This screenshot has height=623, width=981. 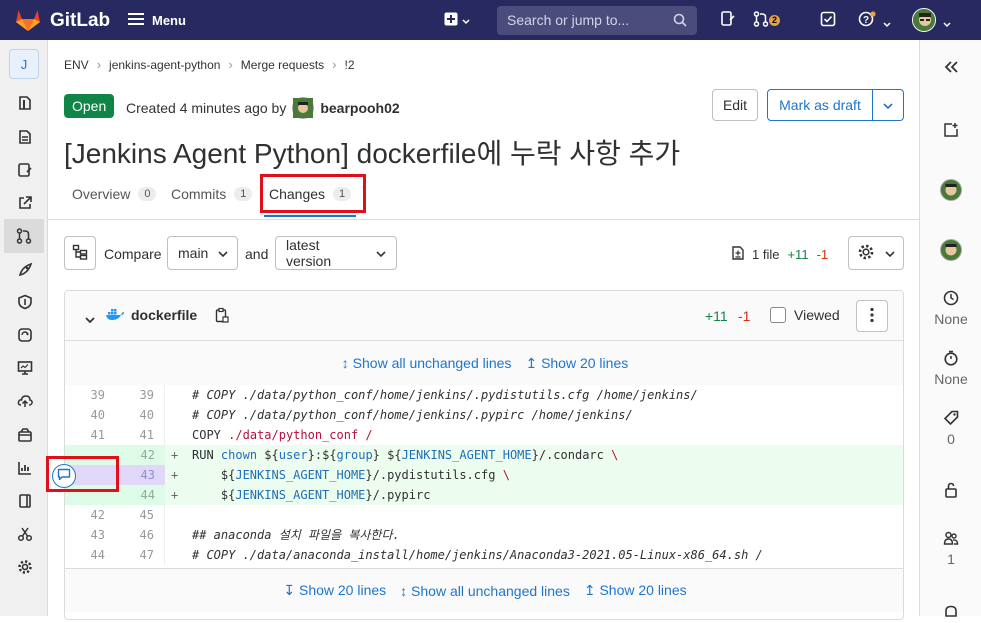 What do you see at coordinates (140, 435) in the screenshot?
I see `new-line-number: 41` at bounding box center [140, 435].